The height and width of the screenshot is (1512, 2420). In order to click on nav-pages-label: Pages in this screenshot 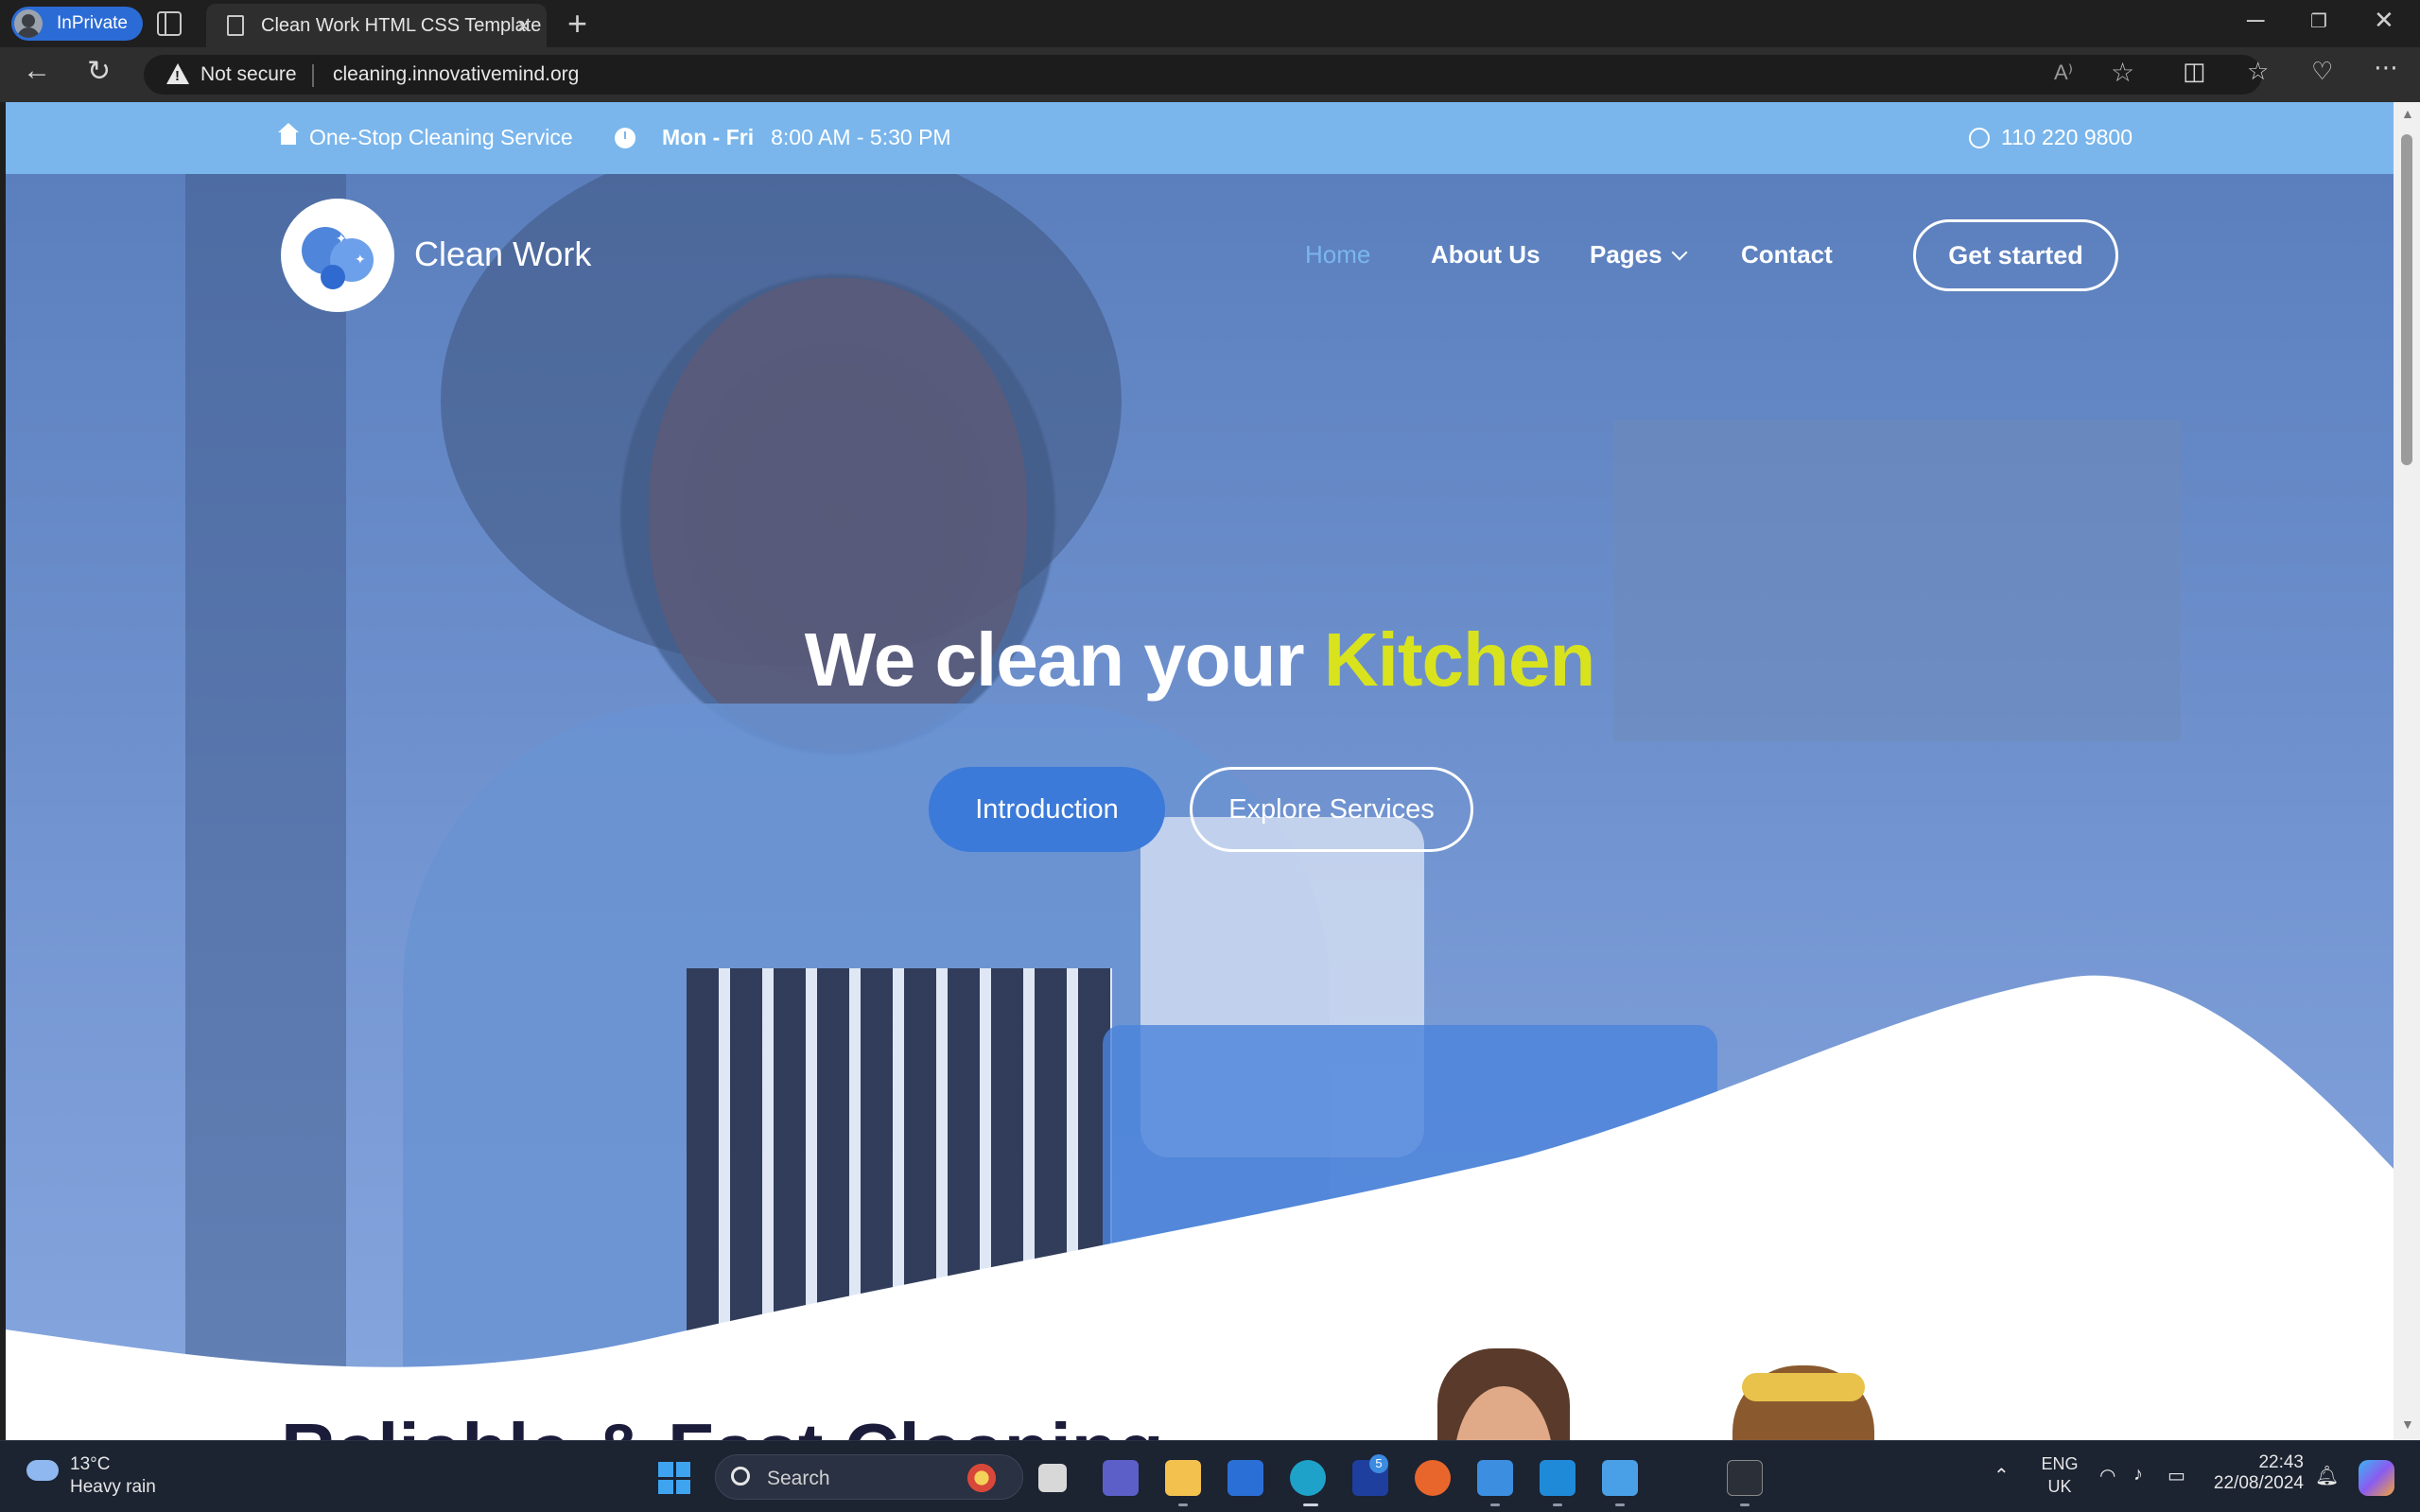, I will do `click(1627, 255)`.